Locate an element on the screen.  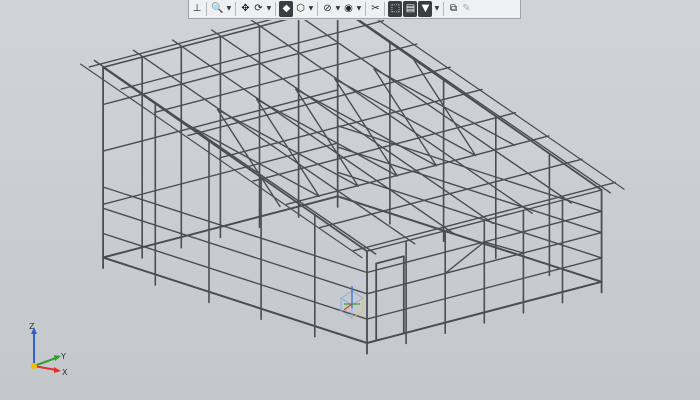
display-mode-icon: ◆ is located at coordinates (286, 9).